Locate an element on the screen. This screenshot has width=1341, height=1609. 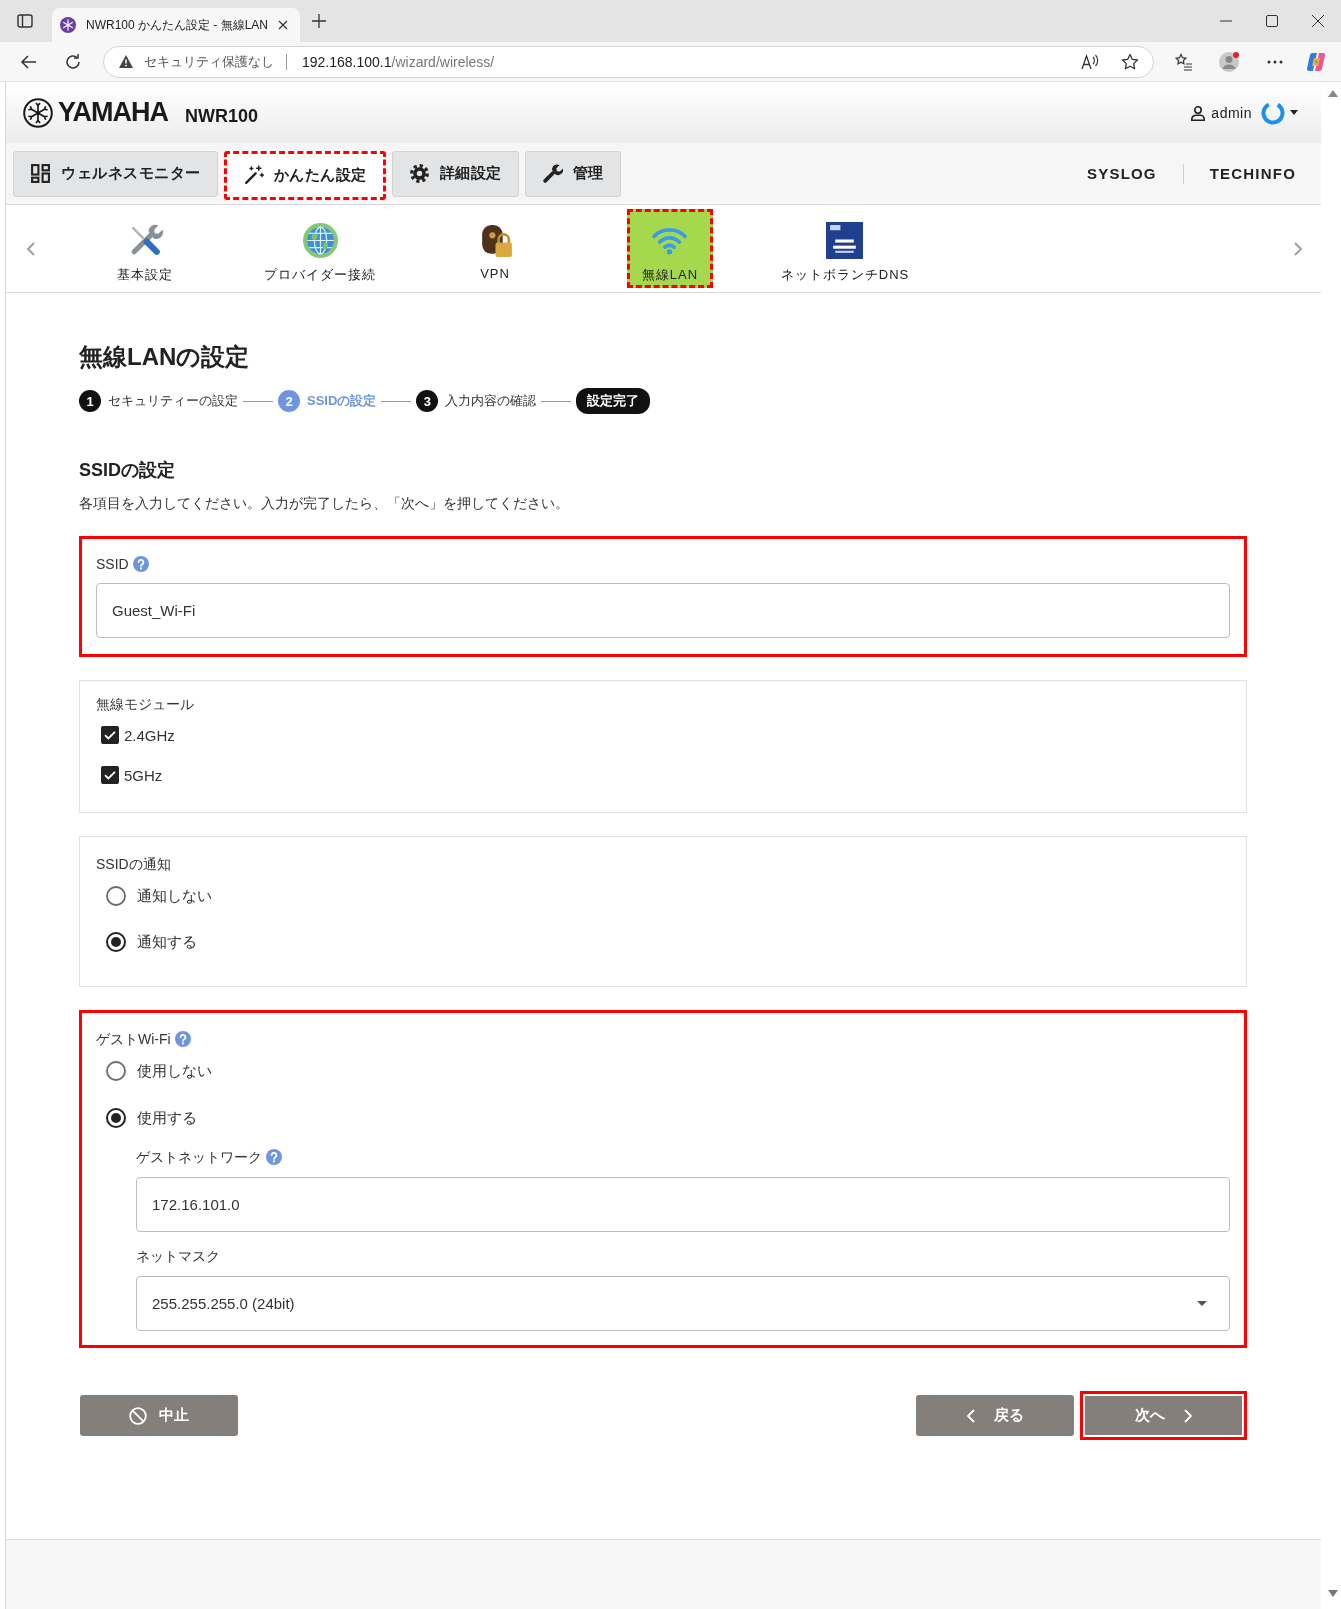
nav-tab: ウェルネスモニター is located at coordinates (115, 173).